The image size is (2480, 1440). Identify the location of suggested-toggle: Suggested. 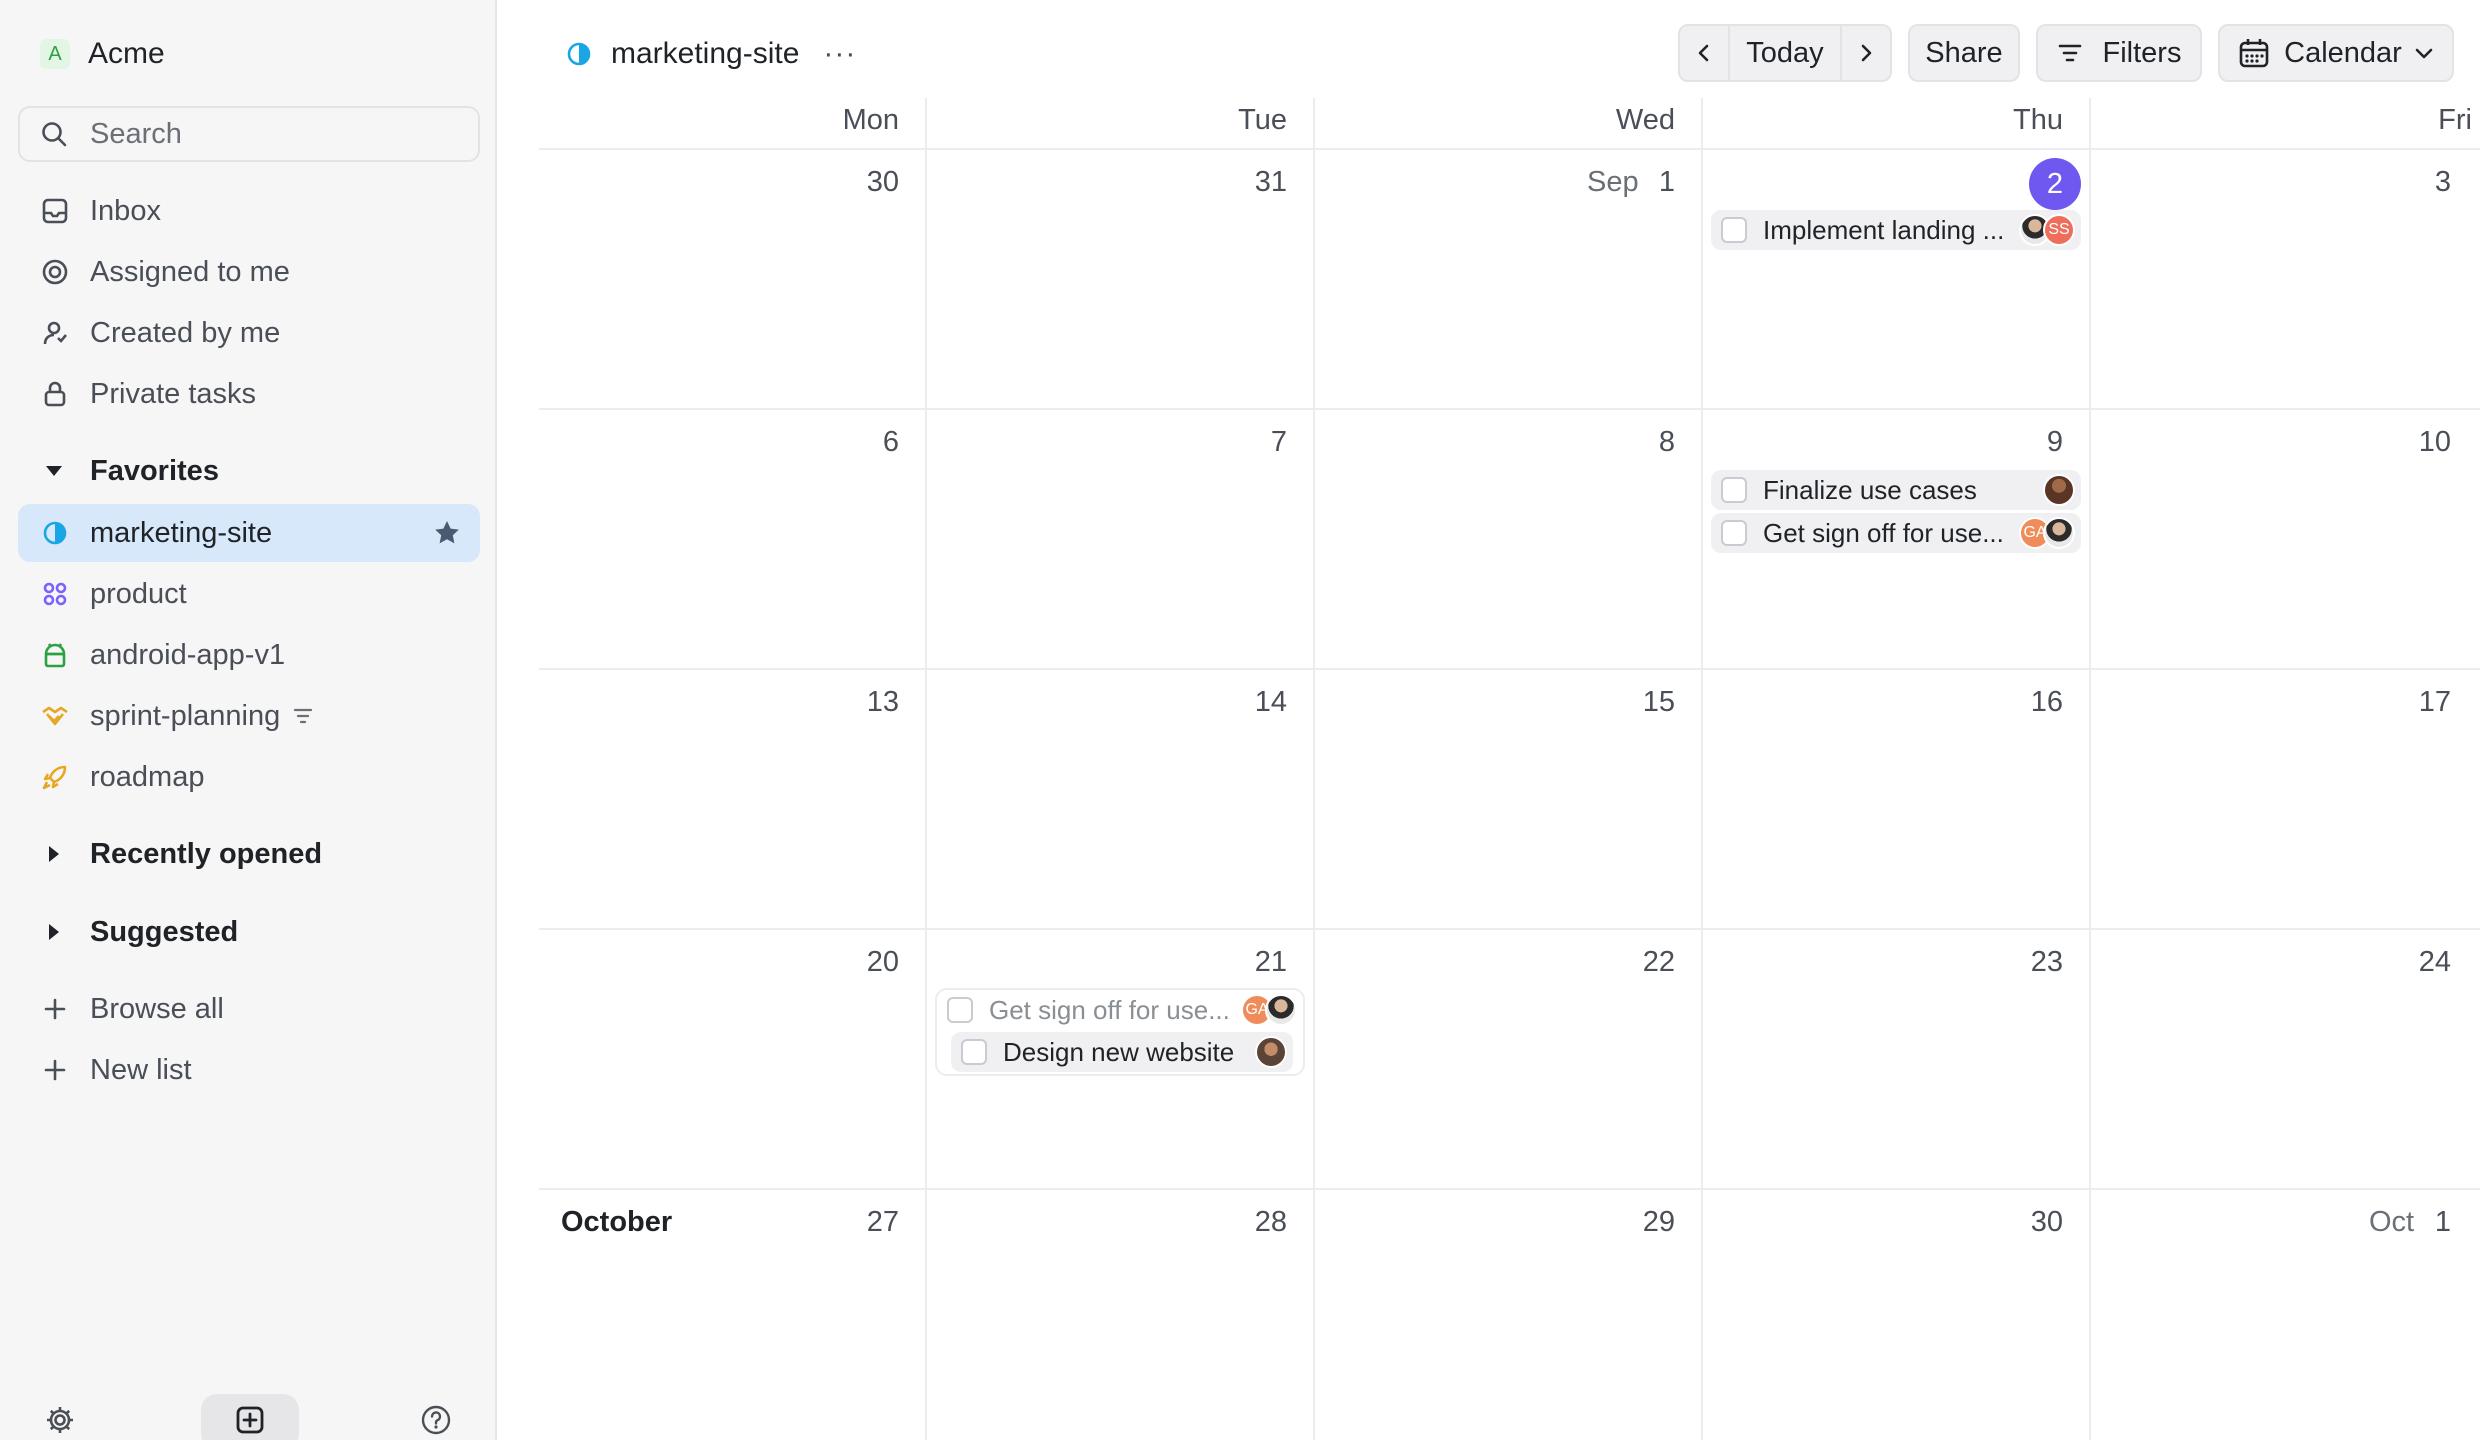
(128, 932).